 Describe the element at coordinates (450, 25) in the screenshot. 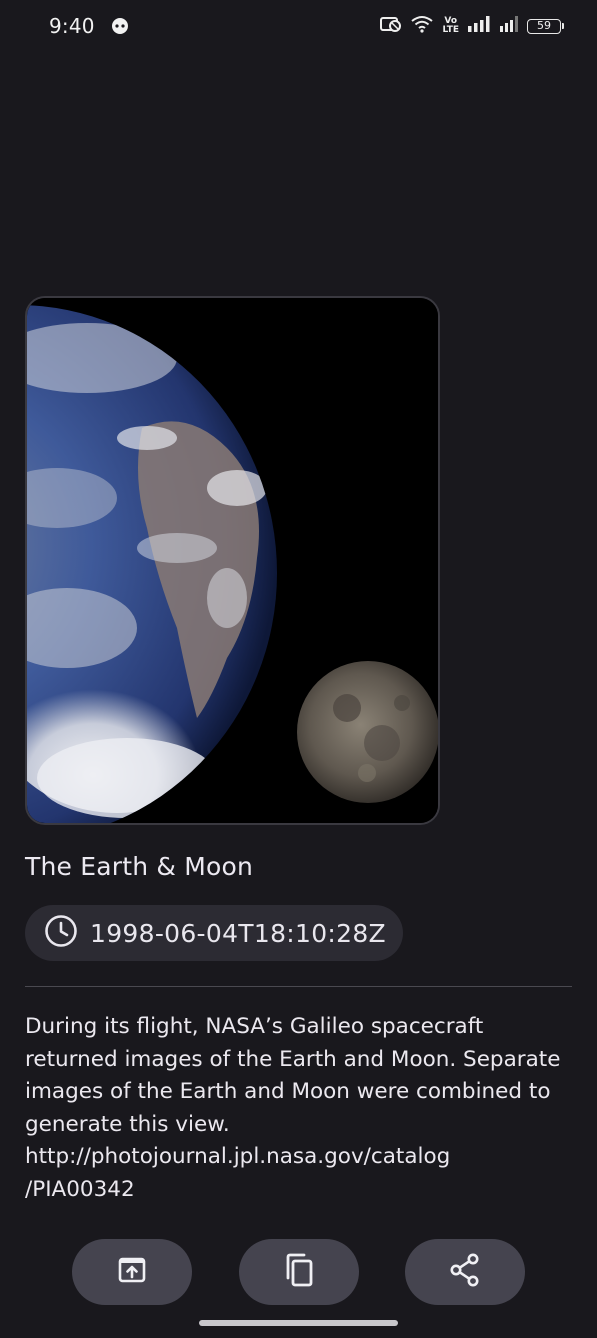

I see `volte-icon: Vo LTE` at that location.